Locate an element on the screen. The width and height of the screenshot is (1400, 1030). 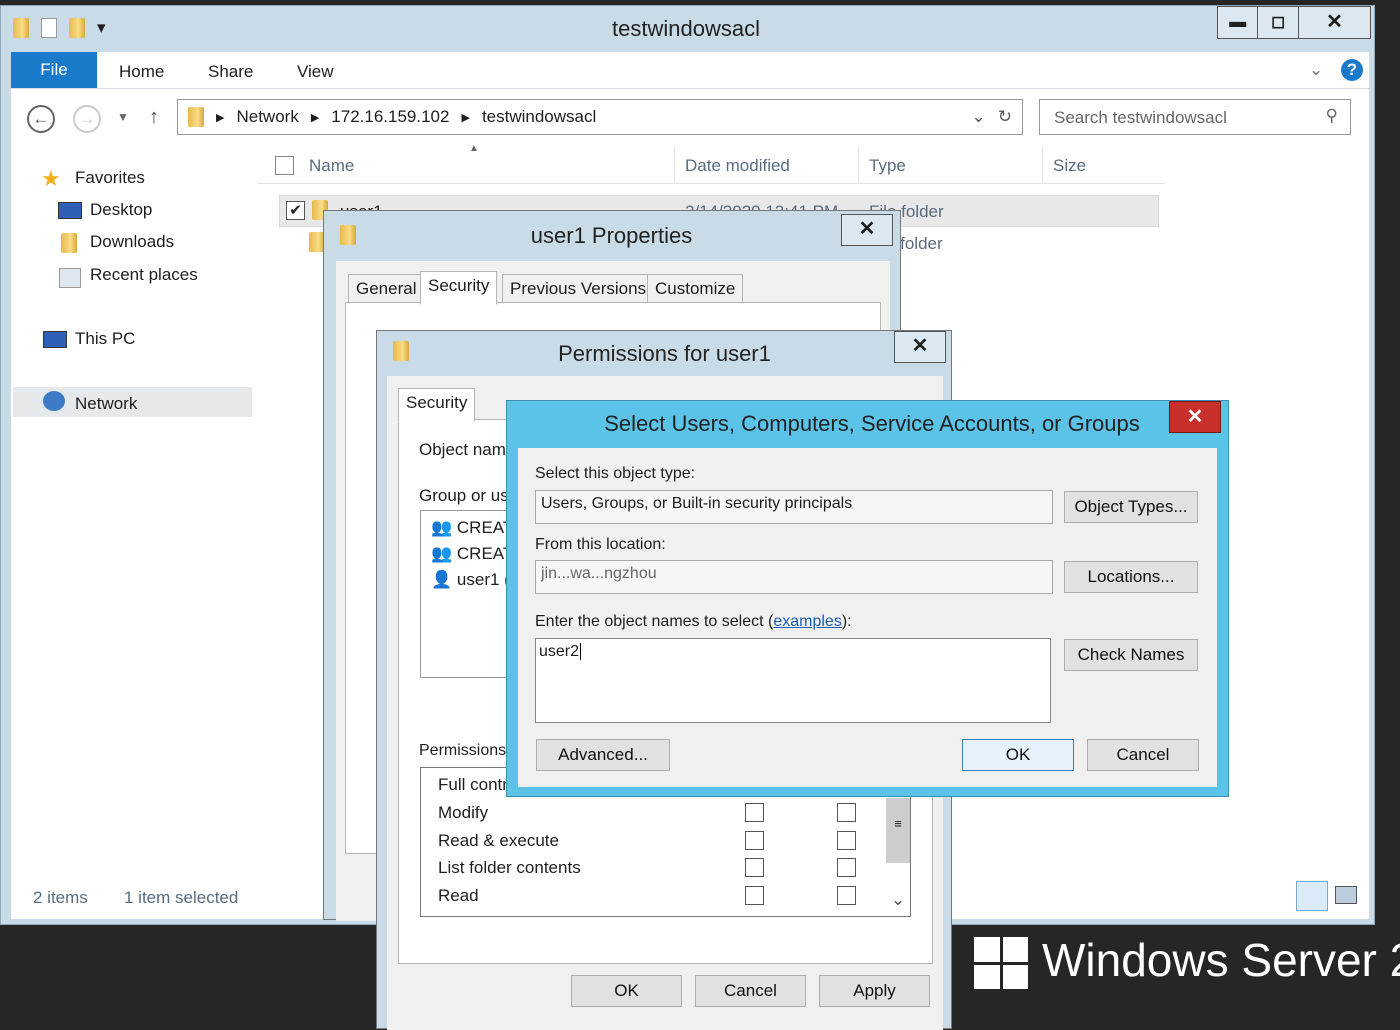
search-input: Search testwindowsacl ⚲ is located at coordinates (1195, 117).